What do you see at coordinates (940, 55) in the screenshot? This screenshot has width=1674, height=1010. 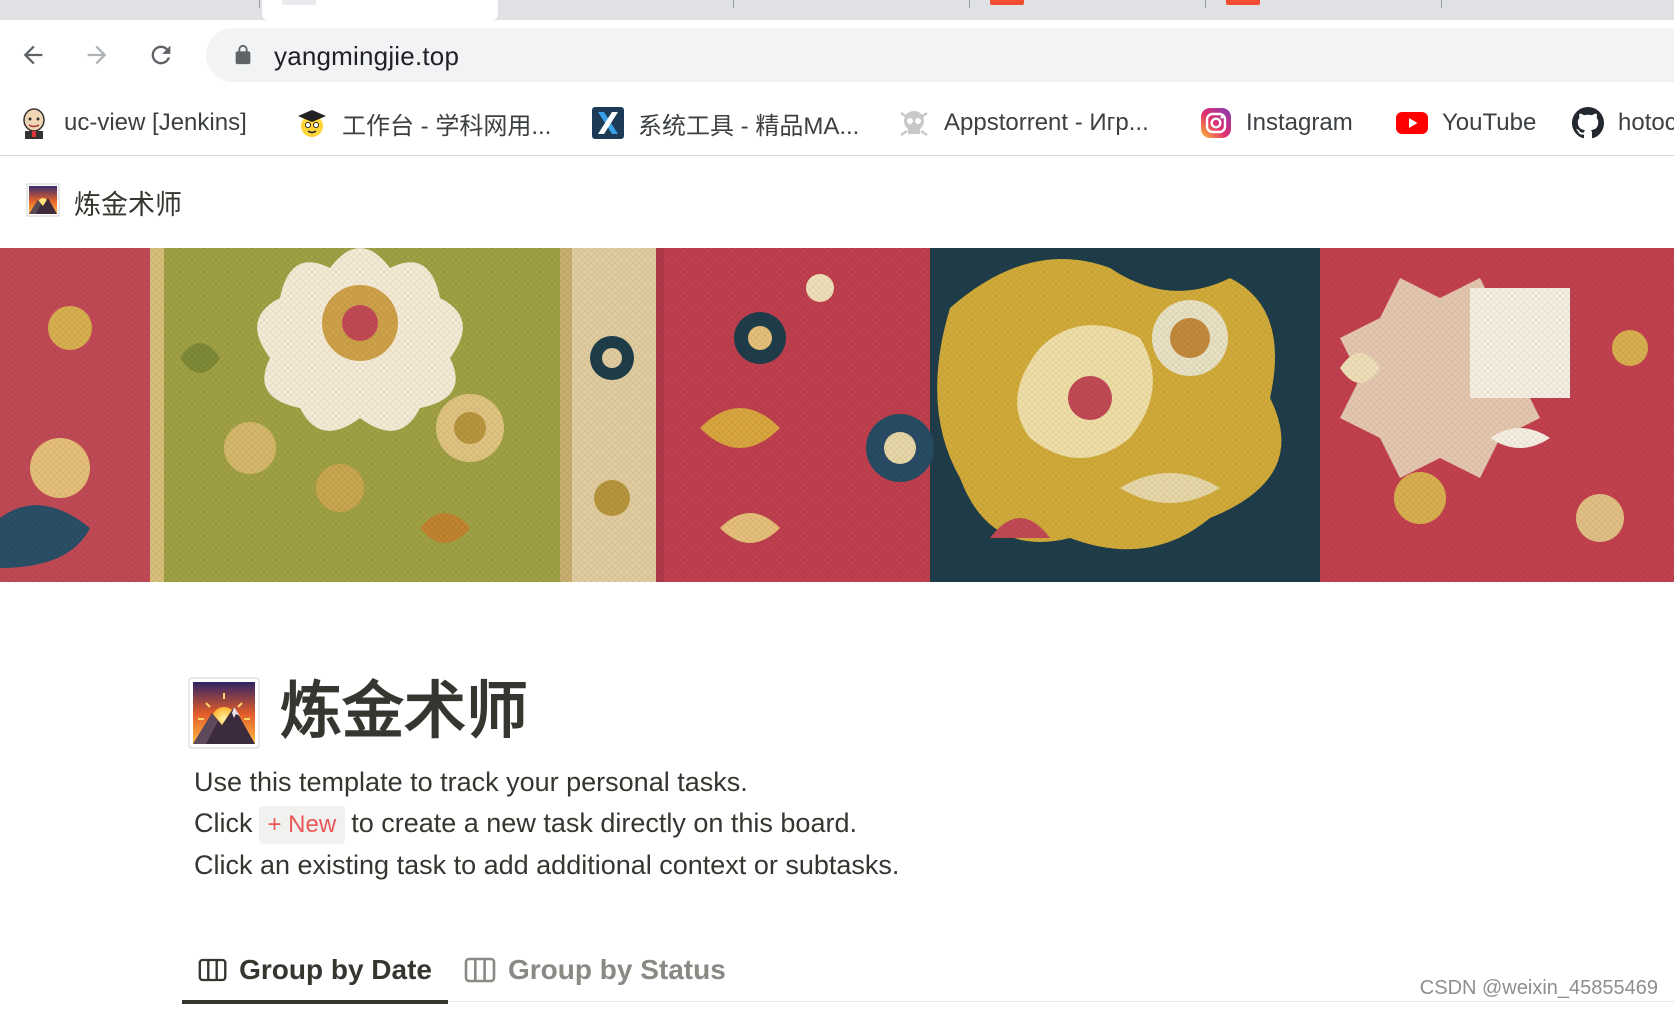 I see `address-bar: yangmingjie.top` at bounding box center [940, 55].